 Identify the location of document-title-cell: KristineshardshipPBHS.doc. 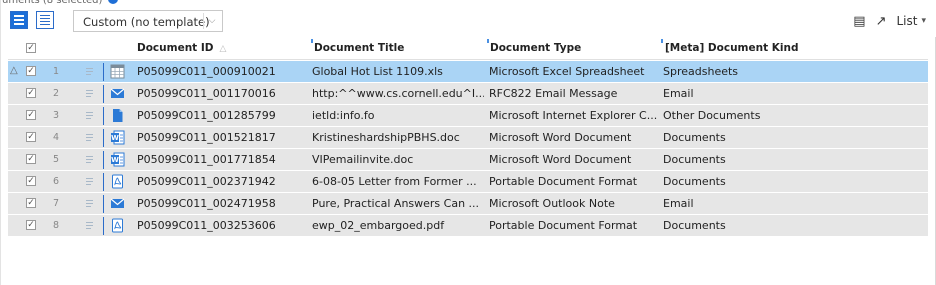
(386, 137).